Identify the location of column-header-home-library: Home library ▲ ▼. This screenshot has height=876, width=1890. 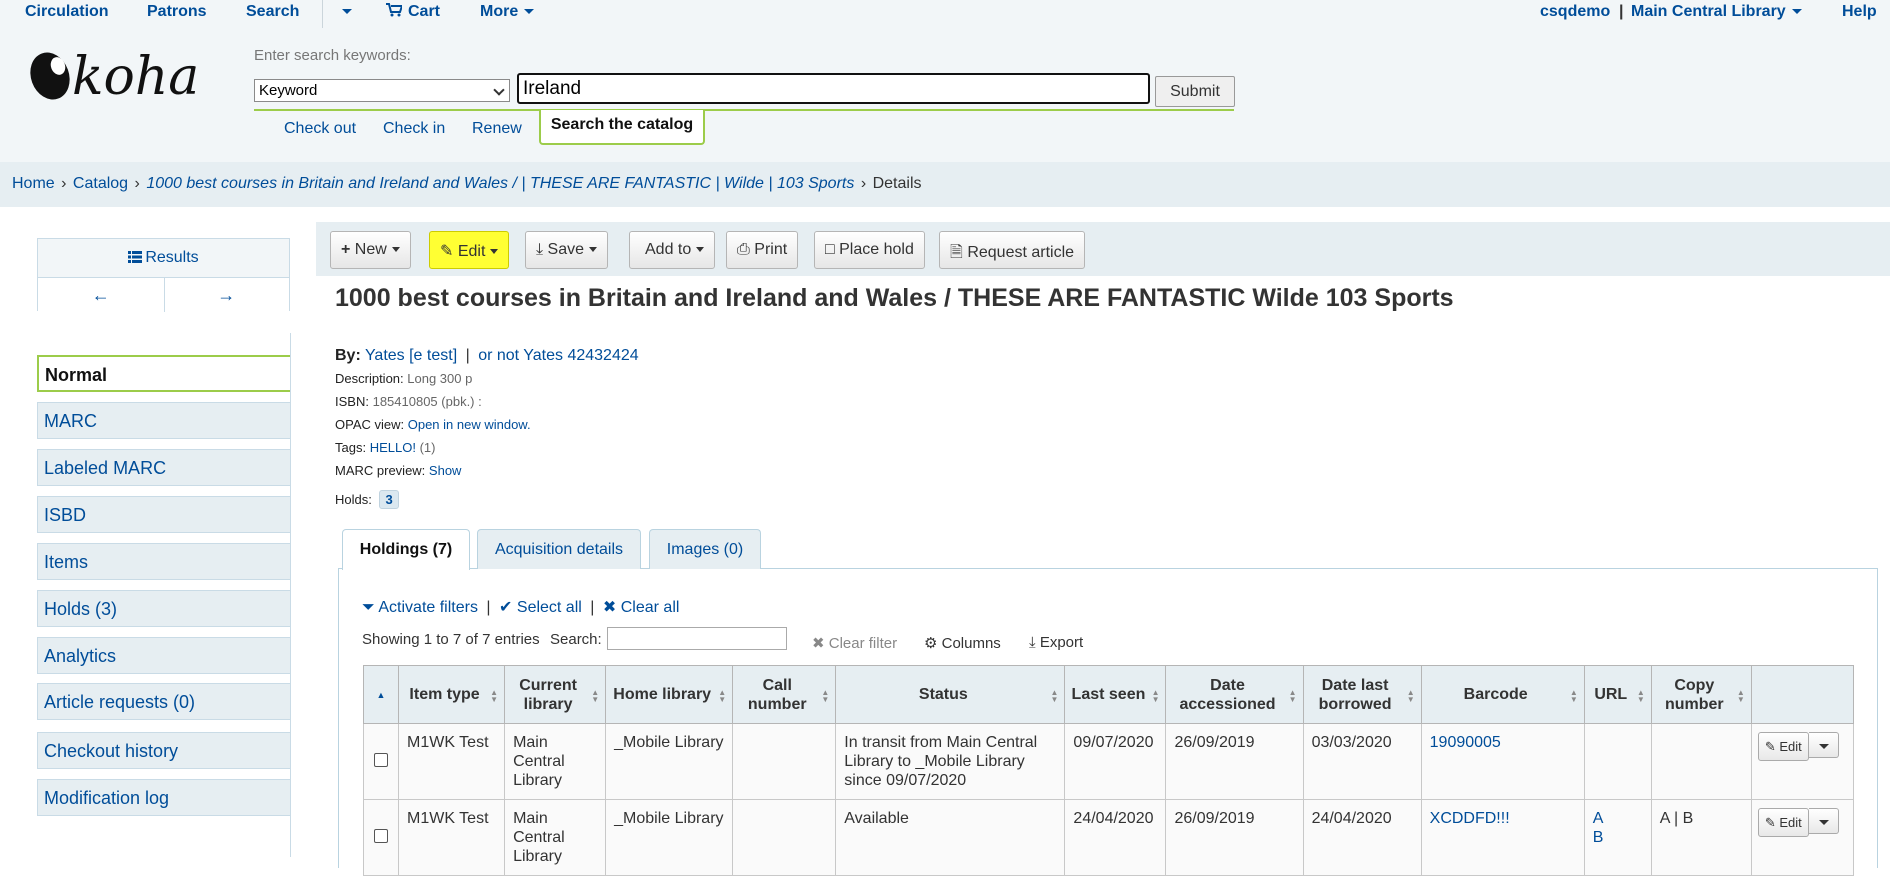
(669, 694).